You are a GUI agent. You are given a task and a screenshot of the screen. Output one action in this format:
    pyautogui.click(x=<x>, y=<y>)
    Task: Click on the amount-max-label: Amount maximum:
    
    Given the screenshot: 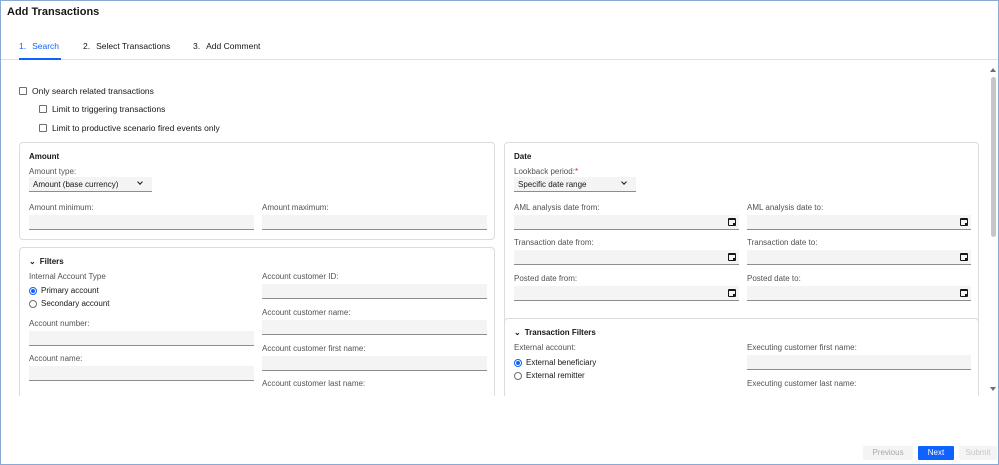 What is the action you would take?
    pyautogui.click(x=295, y=207)
    